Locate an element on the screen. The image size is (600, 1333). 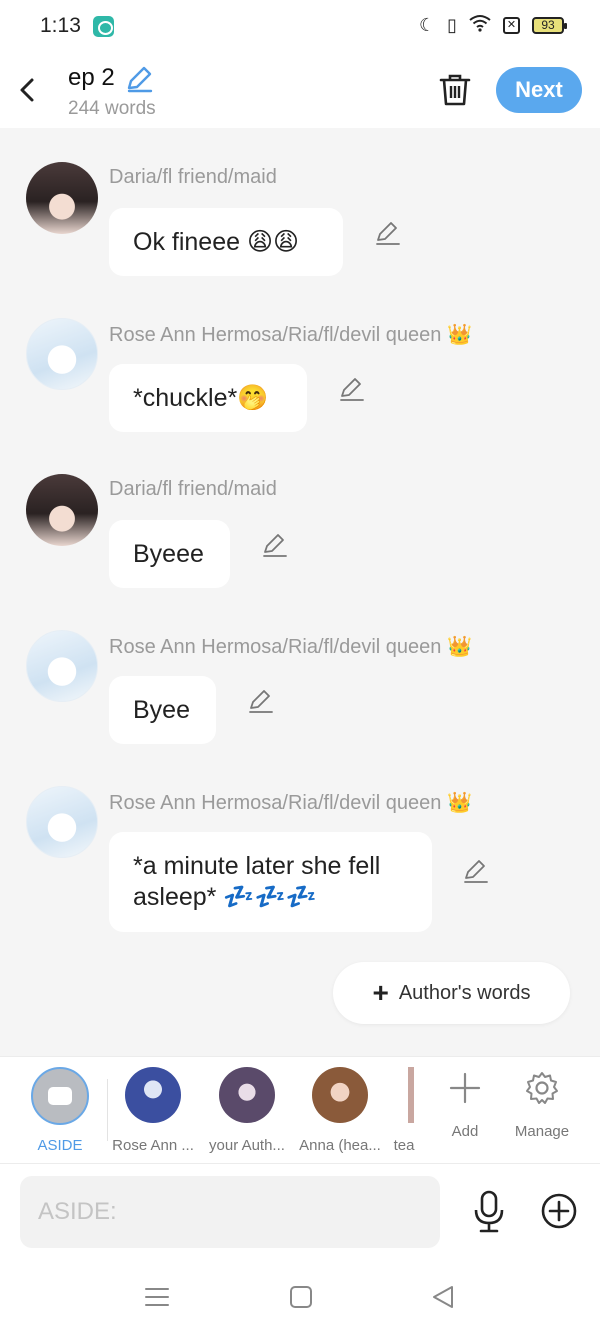
vibrate-icon: ▯ is located at coordinates (452, 25).